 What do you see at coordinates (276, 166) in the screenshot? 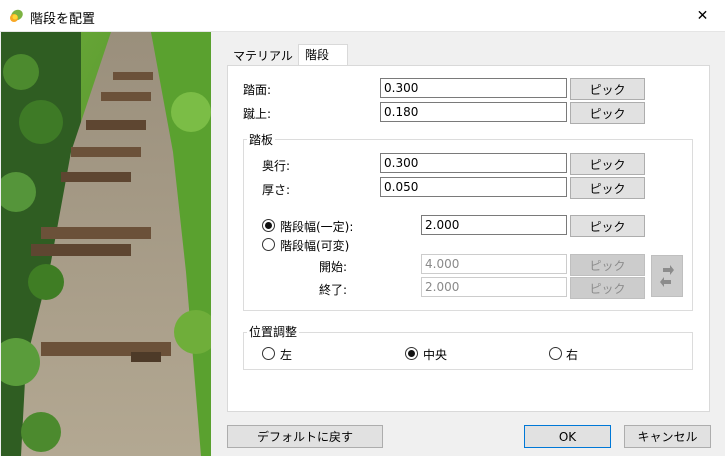
I see `depth-label: 奥行:` at bounding box center [276, 166].